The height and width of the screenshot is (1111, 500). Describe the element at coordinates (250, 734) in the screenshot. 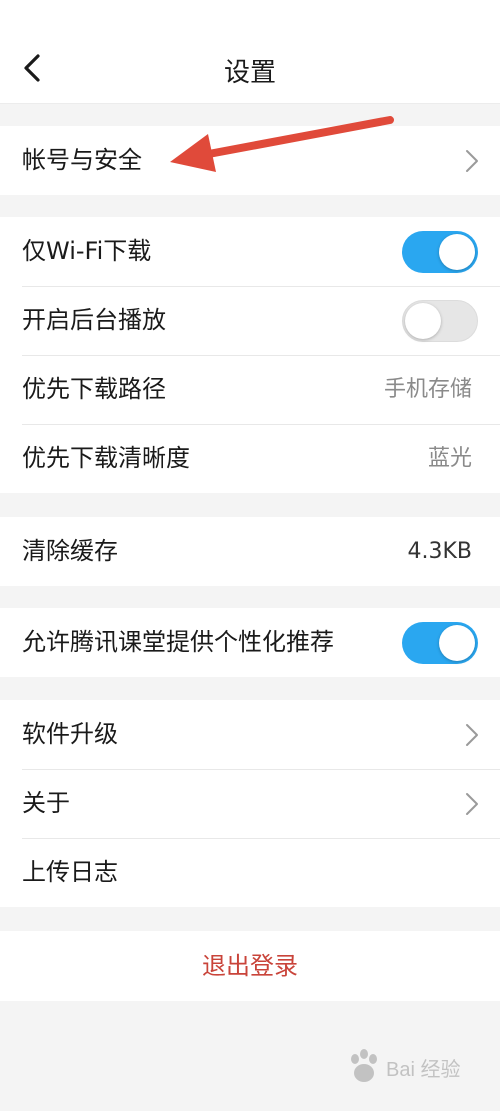

I see `software-upgrade-row: 软件升级` at that location.